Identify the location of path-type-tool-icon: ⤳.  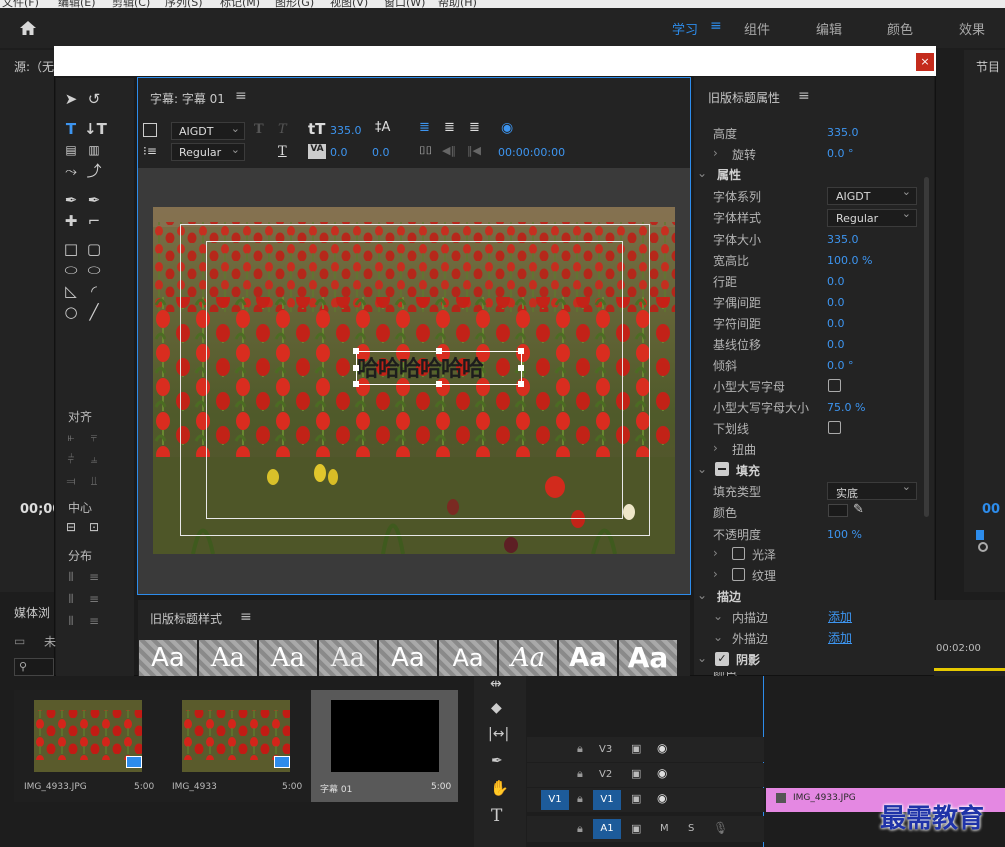
(71, 171).